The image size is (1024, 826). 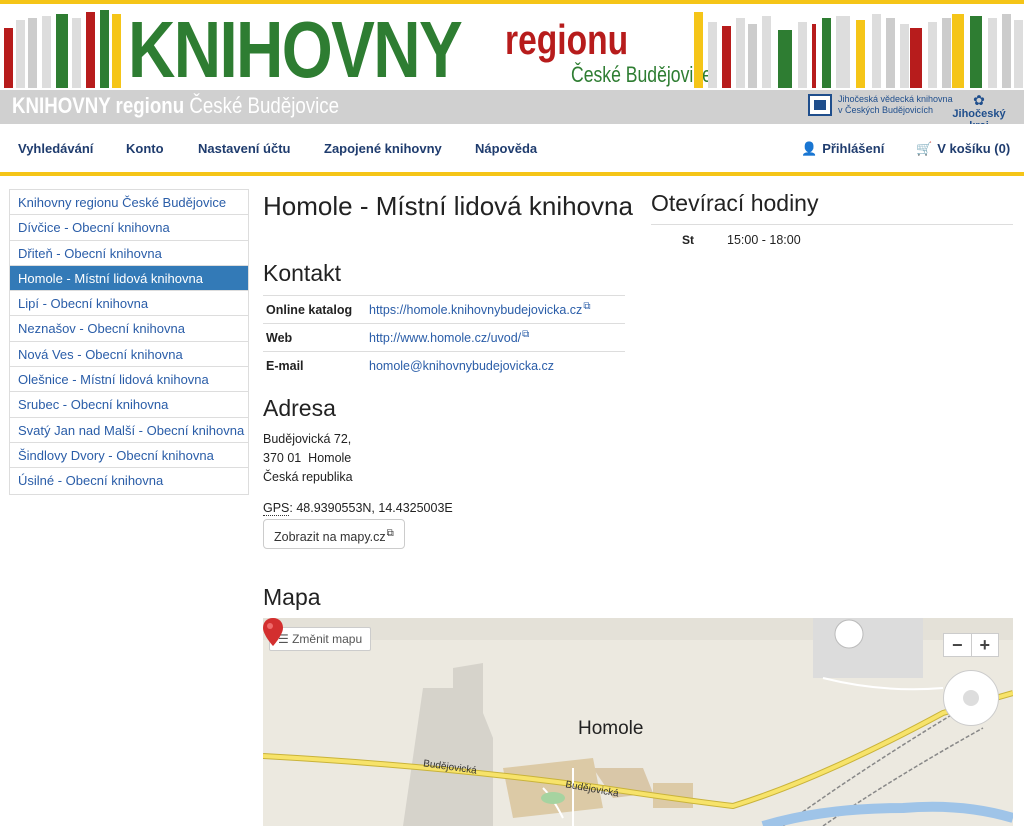 I want to click on sub-header-title: KNIHOVNY regionu České Budějovice, so click(x=175, y=106).